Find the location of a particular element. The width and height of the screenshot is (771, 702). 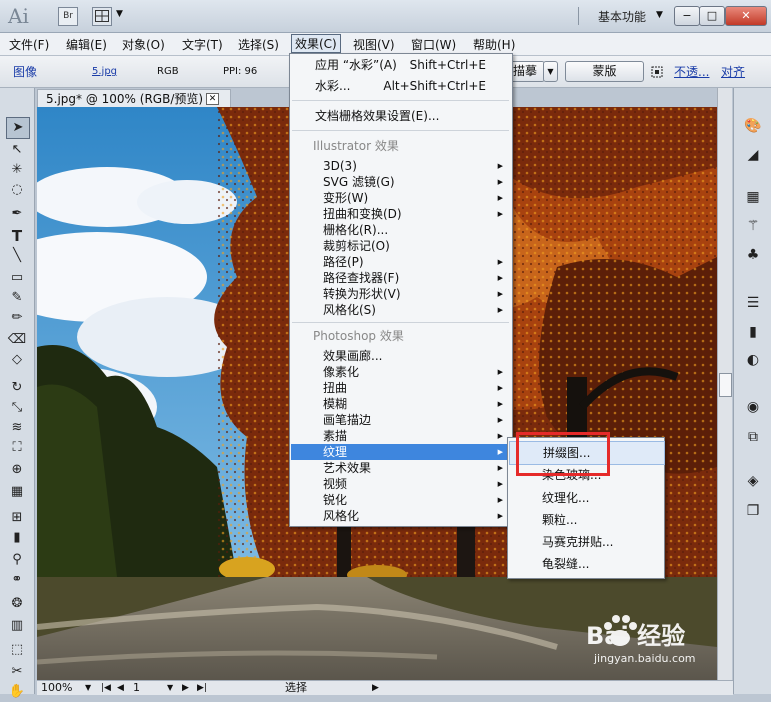

zoom-level: 100% is located at coordinates (56, 688).